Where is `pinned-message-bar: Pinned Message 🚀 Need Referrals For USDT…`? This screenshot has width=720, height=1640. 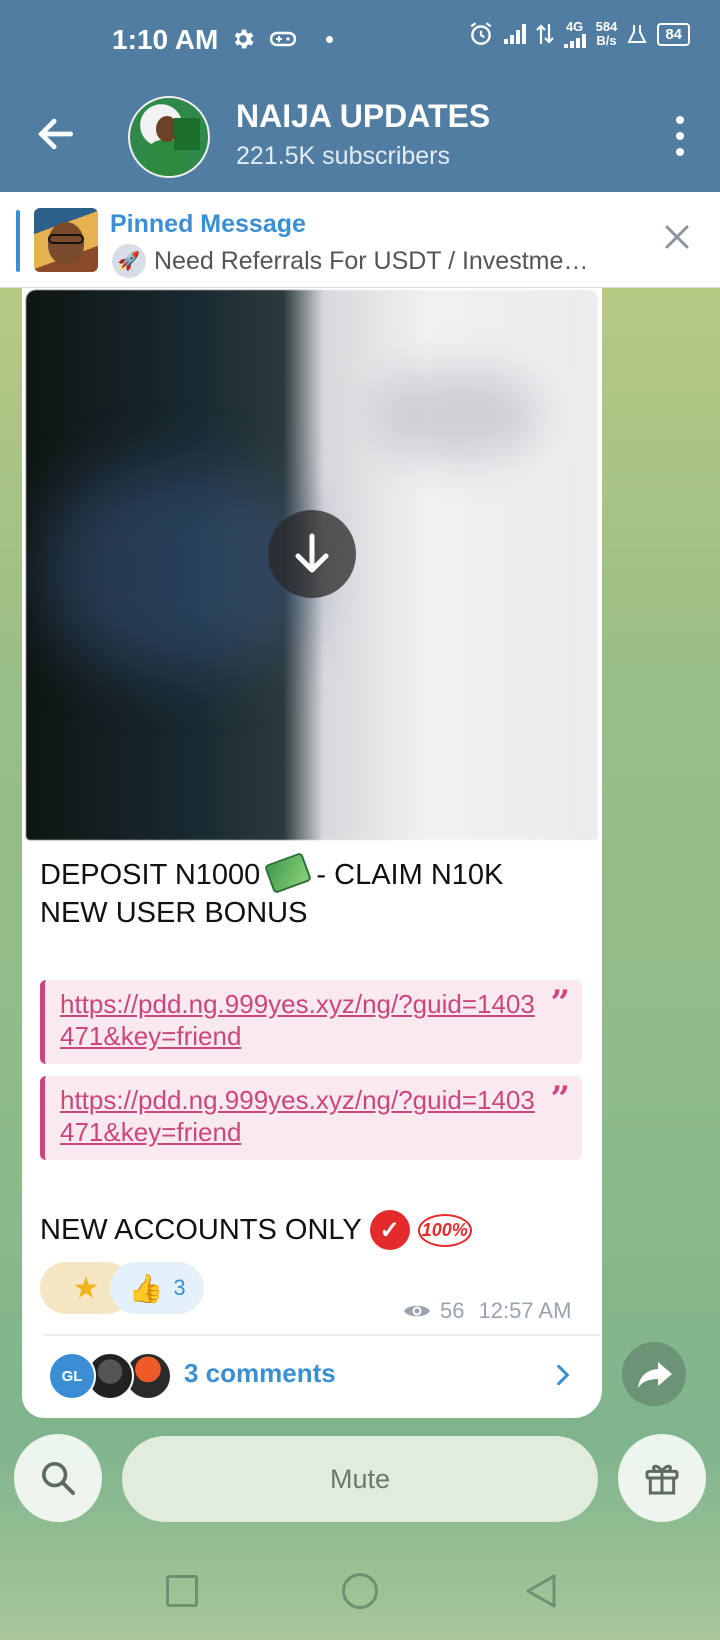
pinned-message-bar: Pinned Message 🚀 Need Referrals For USDT… is located at coordinates (360, 240).